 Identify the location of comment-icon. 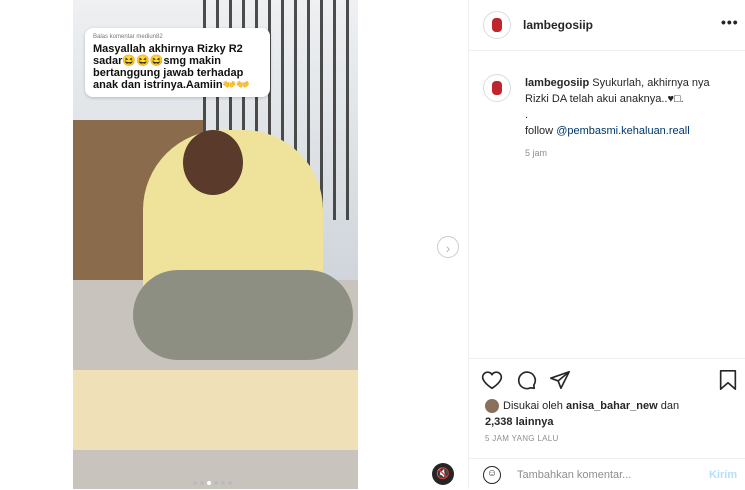
(526, 380).